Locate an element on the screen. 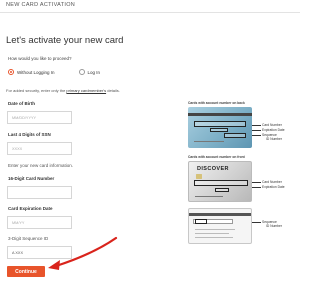  dob-input: MM/DD/YYYY is located at coordinates (39, 117).